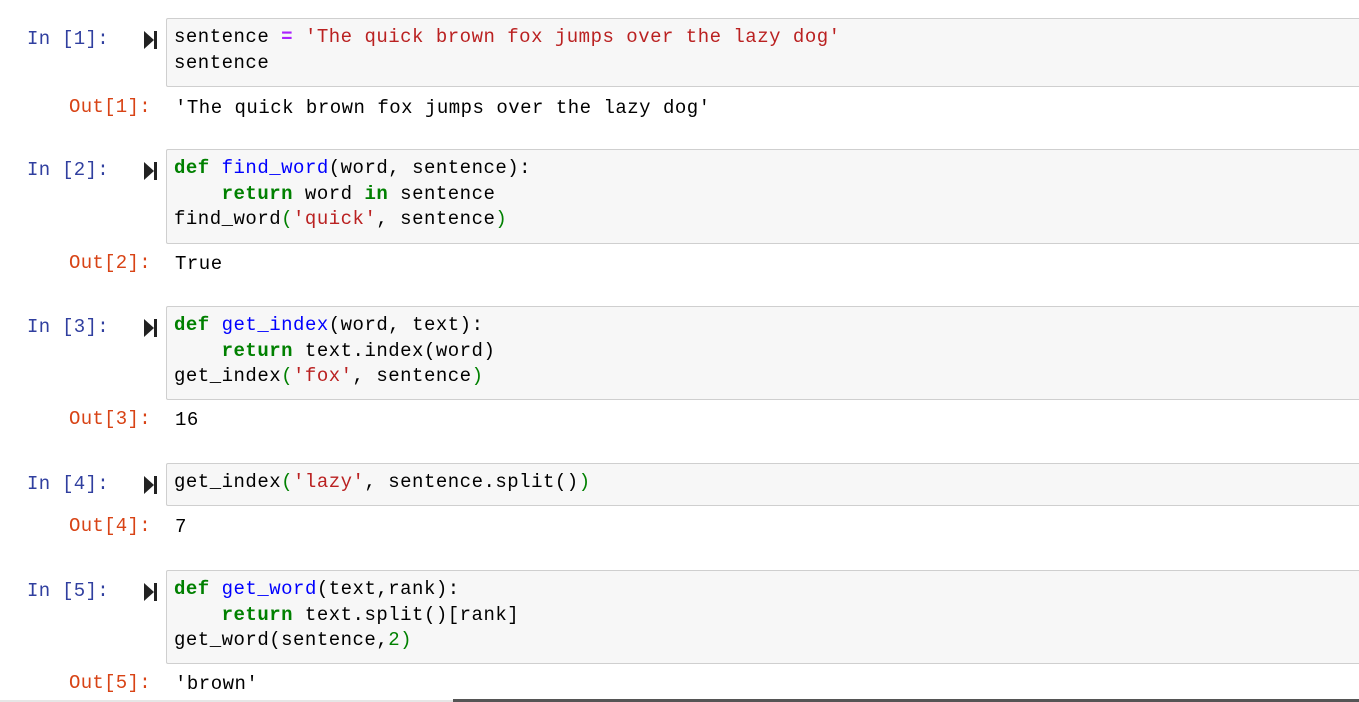 This screenshot has width=1359, height=702. I want to click on code-token: text.index(word), so click(394, 350).